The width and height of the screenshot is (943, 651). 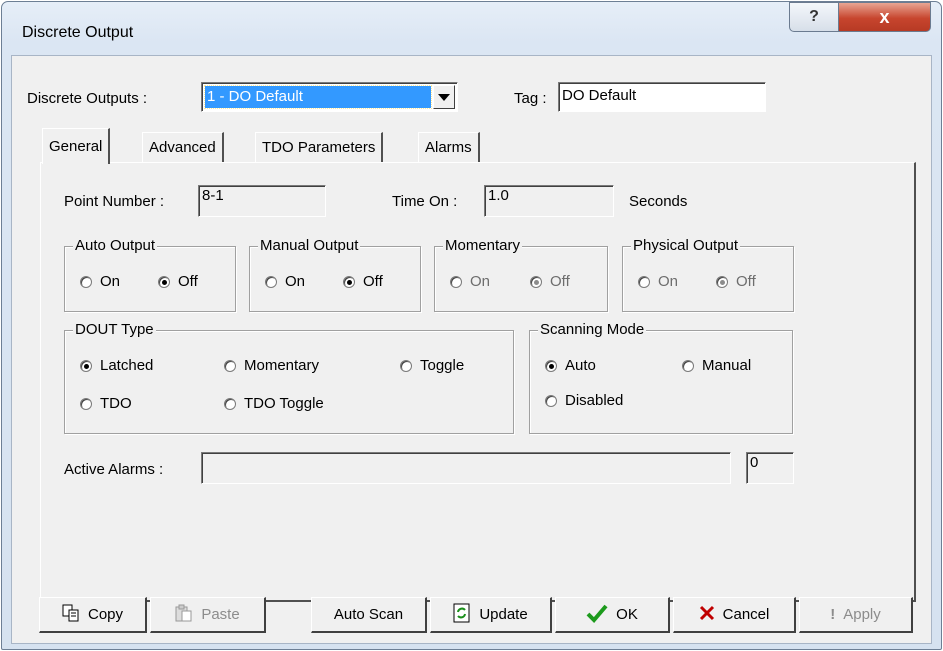 I want to click on title-bar: Discrete Output ? x, so click(x=471, y=28).